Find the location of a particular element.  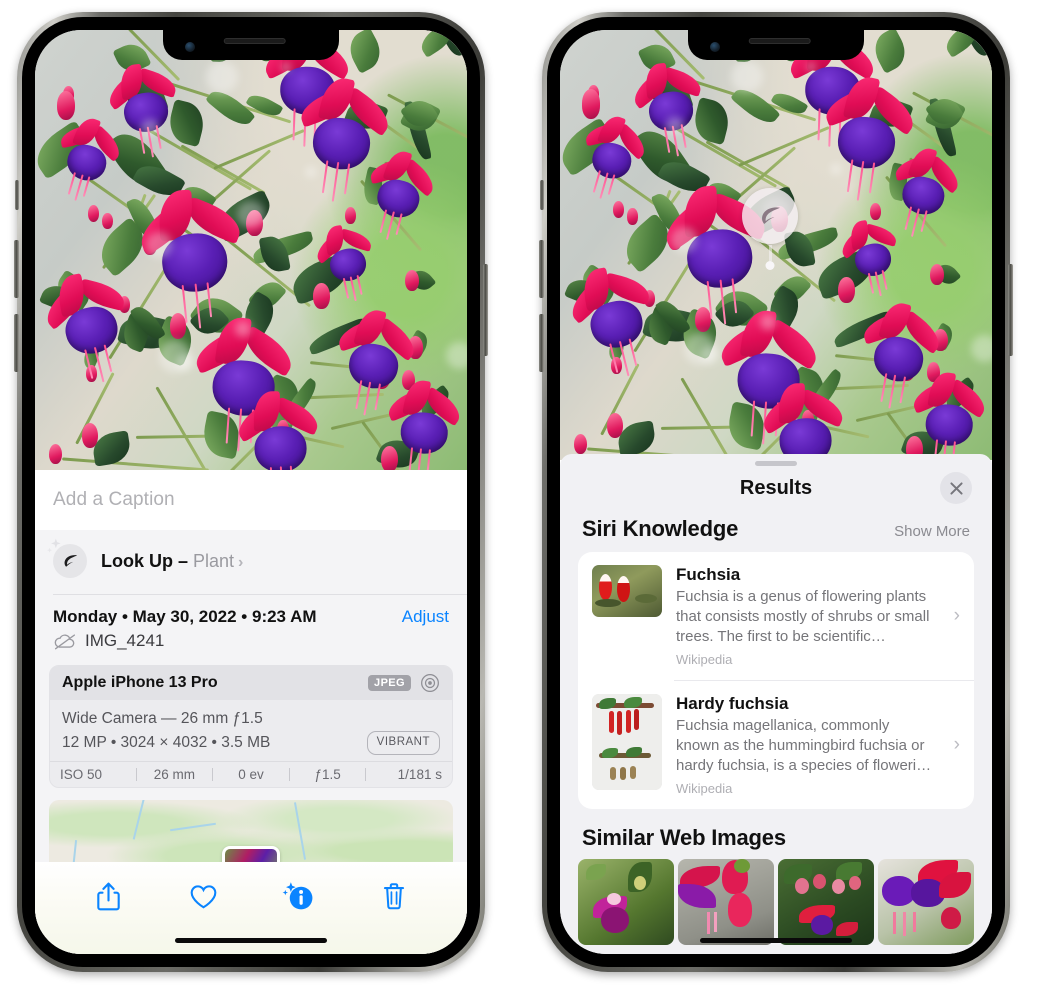

exif-header: Apple iPhone 13 Pro JPEG is located at coordinates (251, 683).